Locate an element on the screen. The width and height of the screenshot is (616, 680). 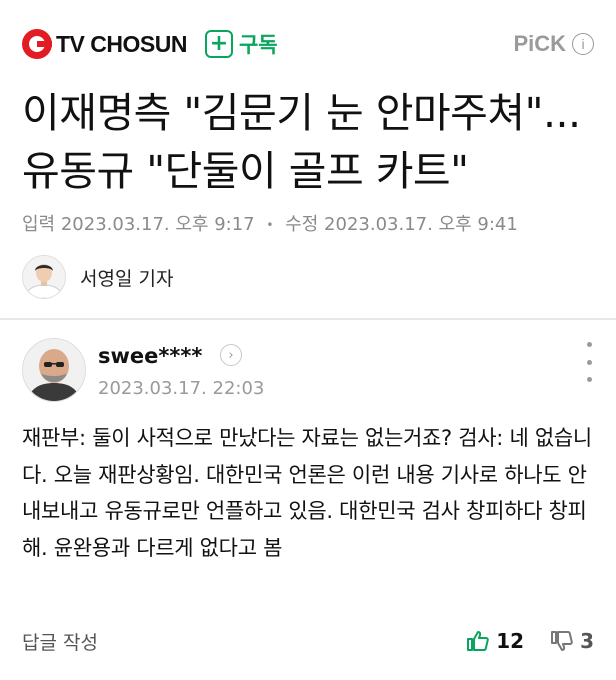
modified-label: 수정 is located at coordinates (302, 224).